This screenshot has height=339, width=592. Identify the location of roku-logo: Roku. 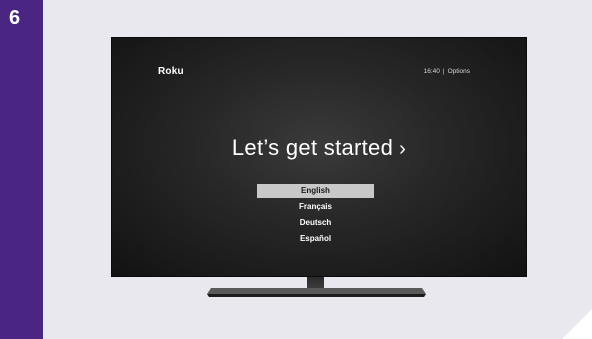
(171, 71).